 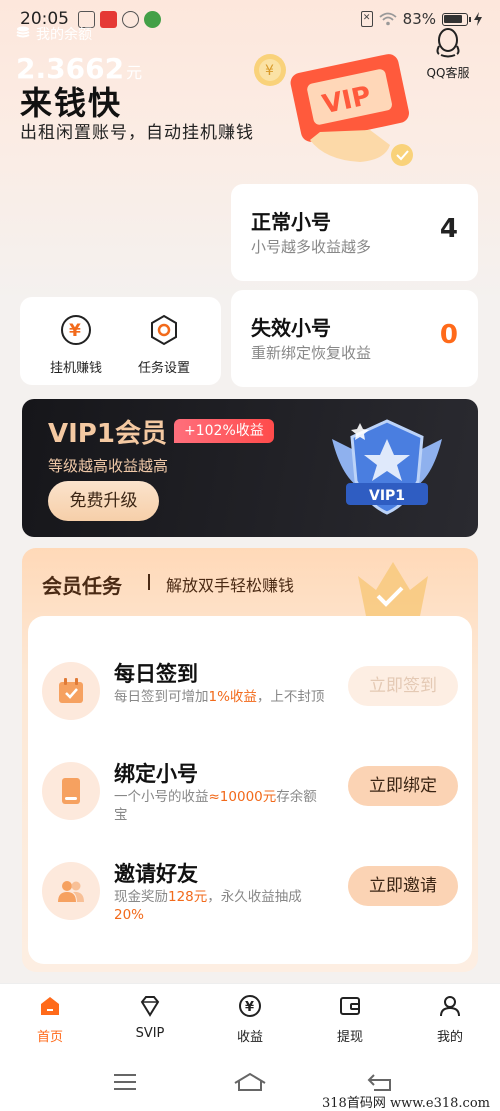 I want to click on task-title: 绑定小号, so click(x=156, y=774).